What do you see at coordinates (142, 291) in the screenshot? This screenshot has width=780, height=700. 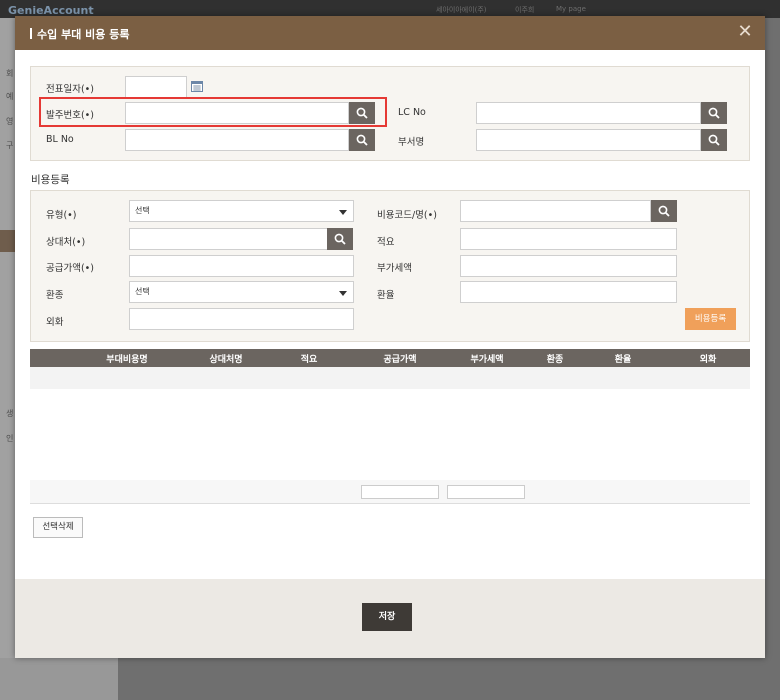 I see `currency-select-value: 선택` at bounding box center [142, 291].